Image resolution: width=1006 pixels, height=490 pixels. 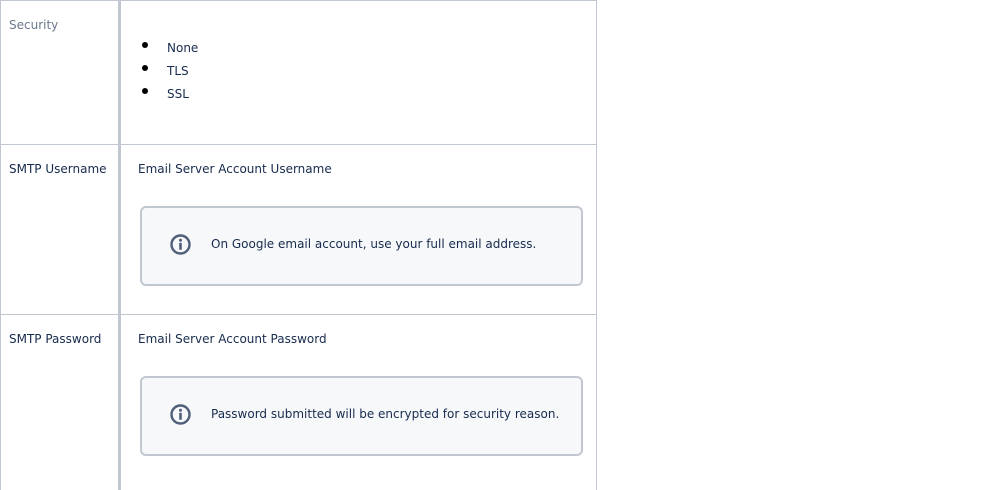 I want to click on row-label: SMTP Password, so click(x=60, y=402).